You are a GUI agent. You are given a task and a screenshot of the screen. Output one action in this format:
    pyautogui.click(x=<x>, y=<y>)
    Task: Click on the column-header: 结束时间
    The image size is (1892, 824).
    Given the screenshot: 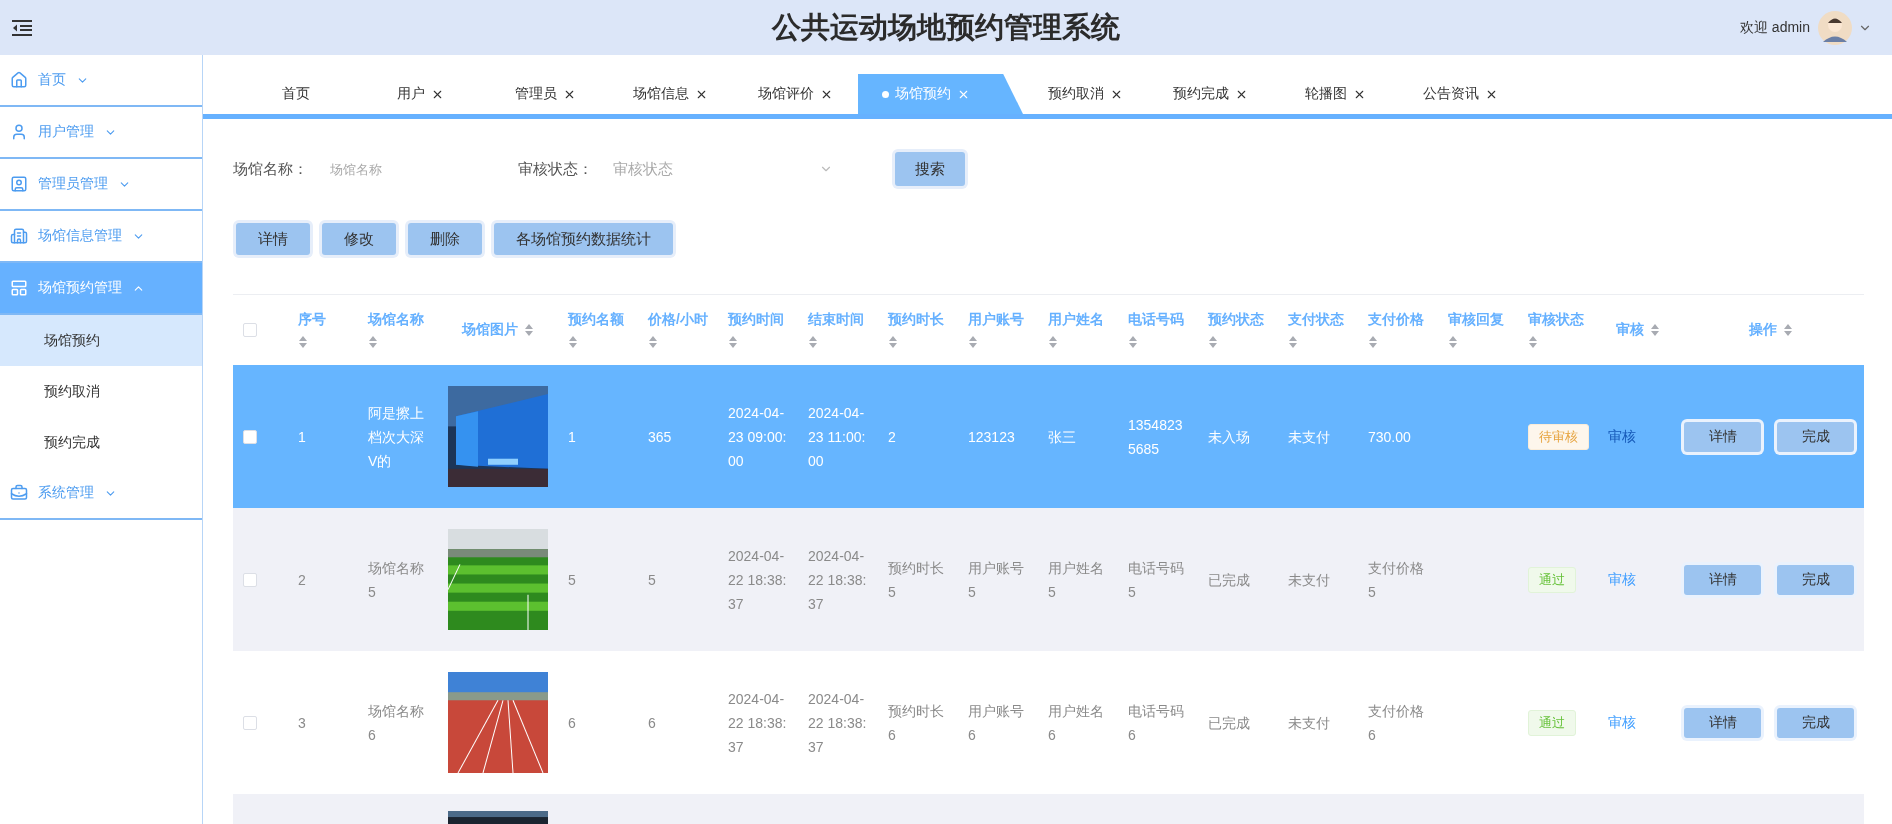 What is the action you would take?
    pyautogui.click(x=836, y=320)
    